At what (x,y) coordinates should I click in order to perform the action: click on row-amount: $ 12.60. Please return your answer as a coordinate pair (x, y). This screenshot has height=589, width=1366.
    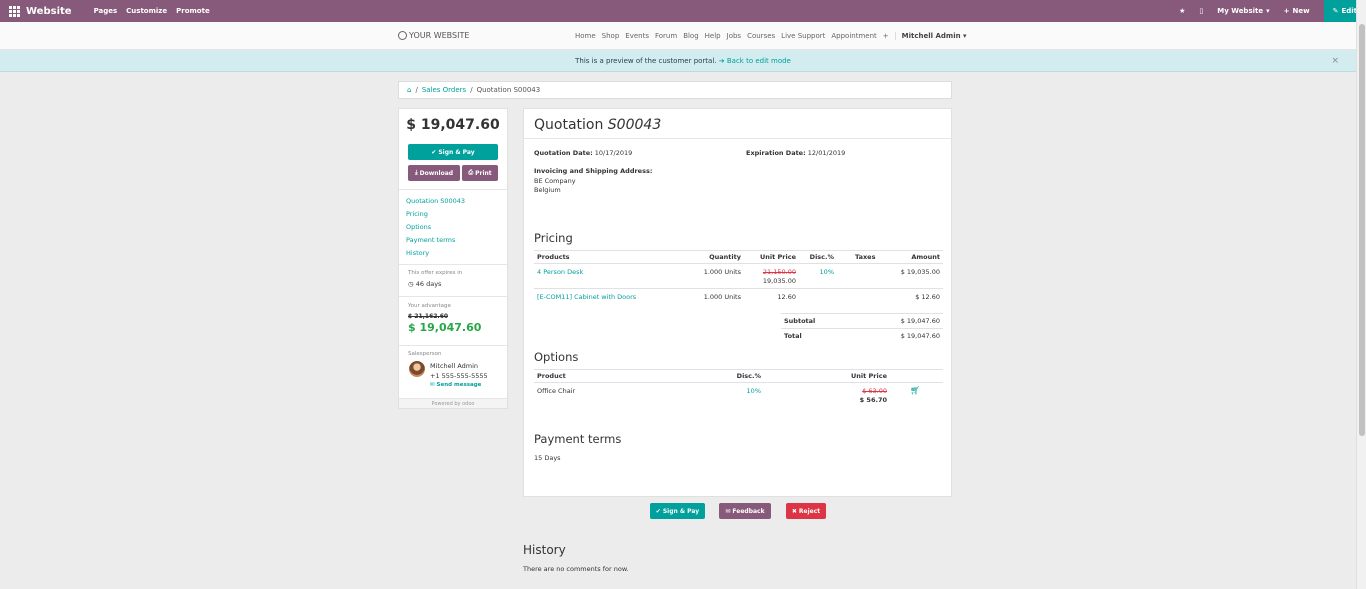
    Looking at the image, I should click on (927, 297).